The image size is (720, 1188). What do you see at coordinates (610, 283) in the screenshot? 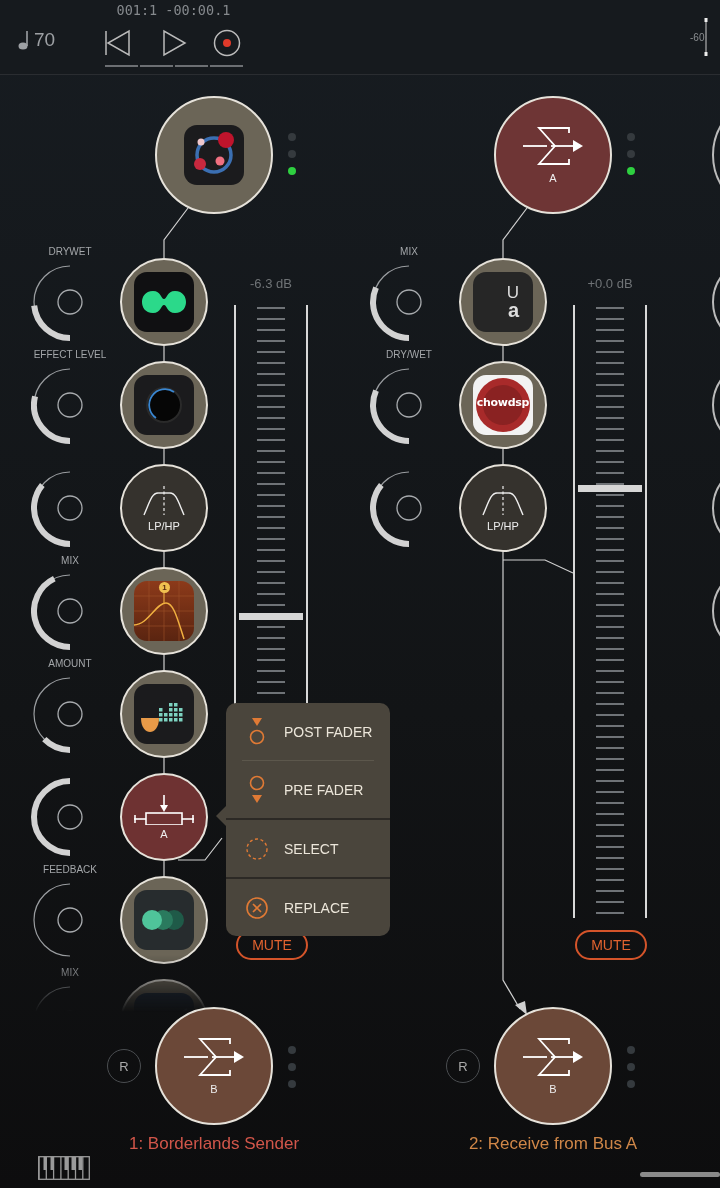
I see `fader-reading: +0.0 dB` at bounding box center [610, 283].